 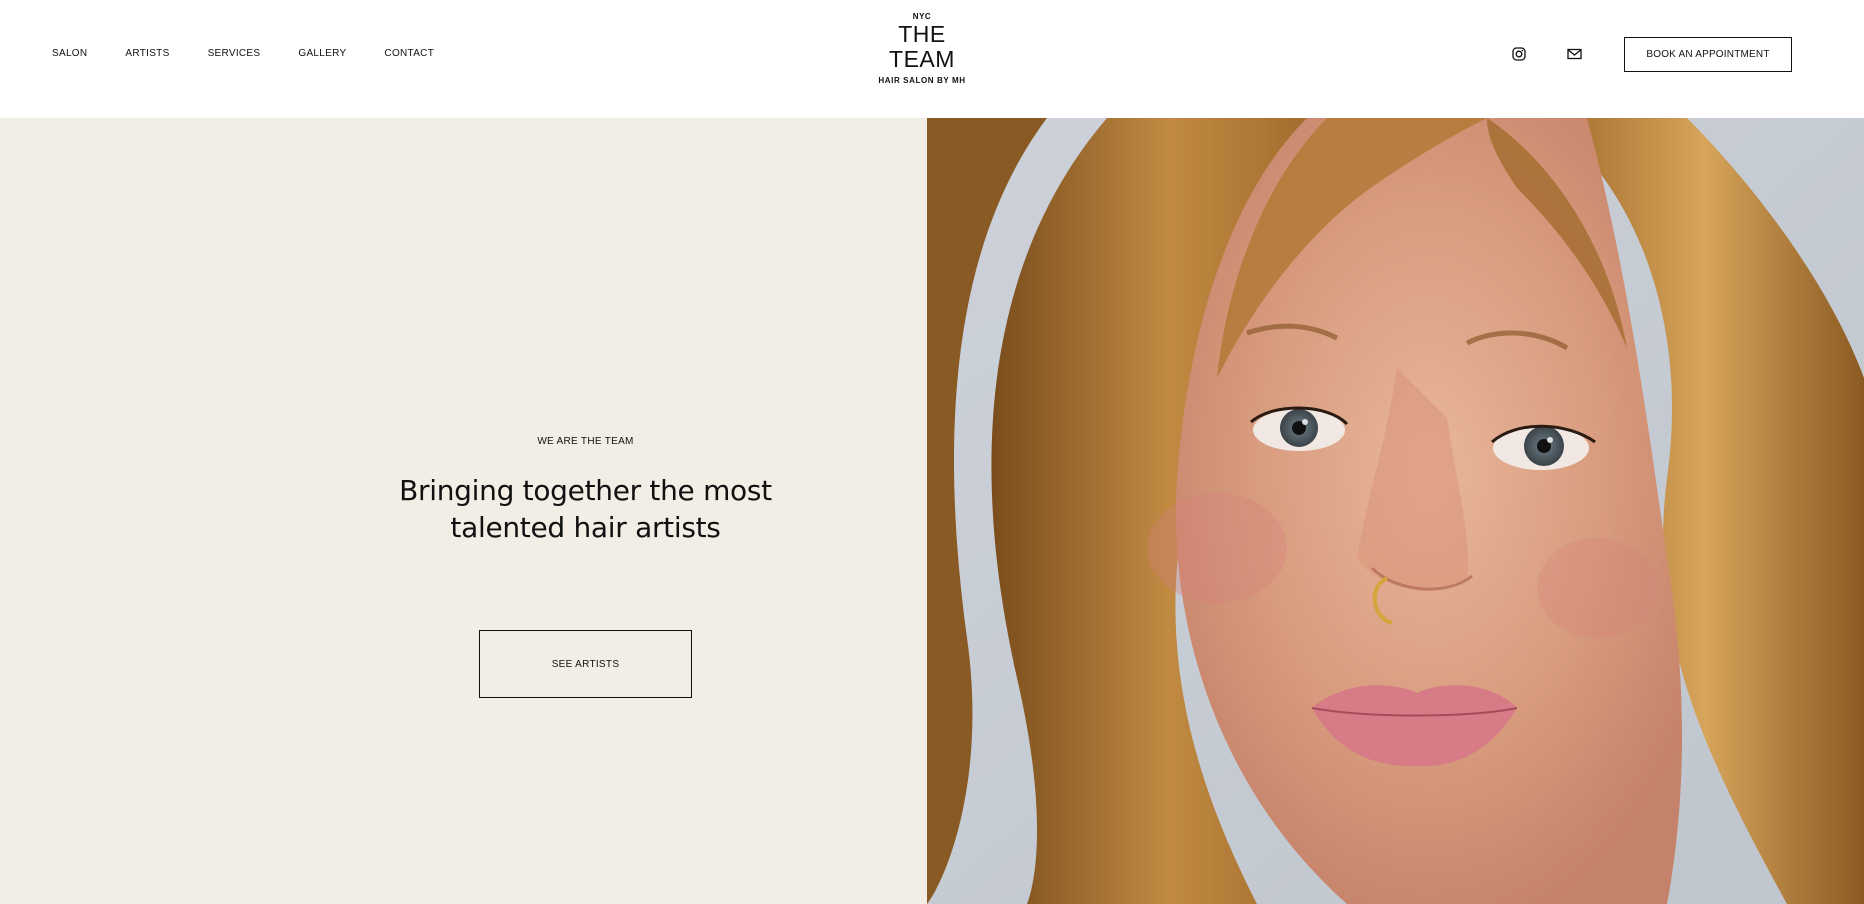 I want to click on book-appointment-button: BOOK AN APPOINTMENT, so click(x=1708, y=54).